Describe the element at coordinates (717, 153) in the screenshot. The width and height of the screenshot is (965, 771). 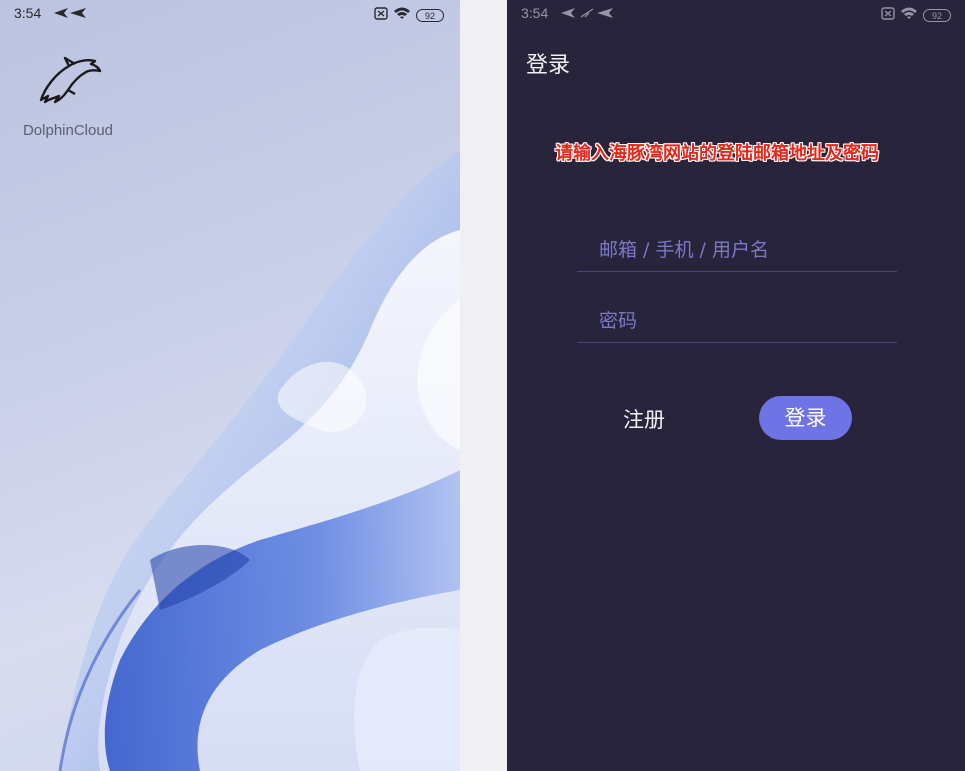
I see `login-hint-text: 请输入海豚湾网站的登陆邮箱地址及密码` at that location.